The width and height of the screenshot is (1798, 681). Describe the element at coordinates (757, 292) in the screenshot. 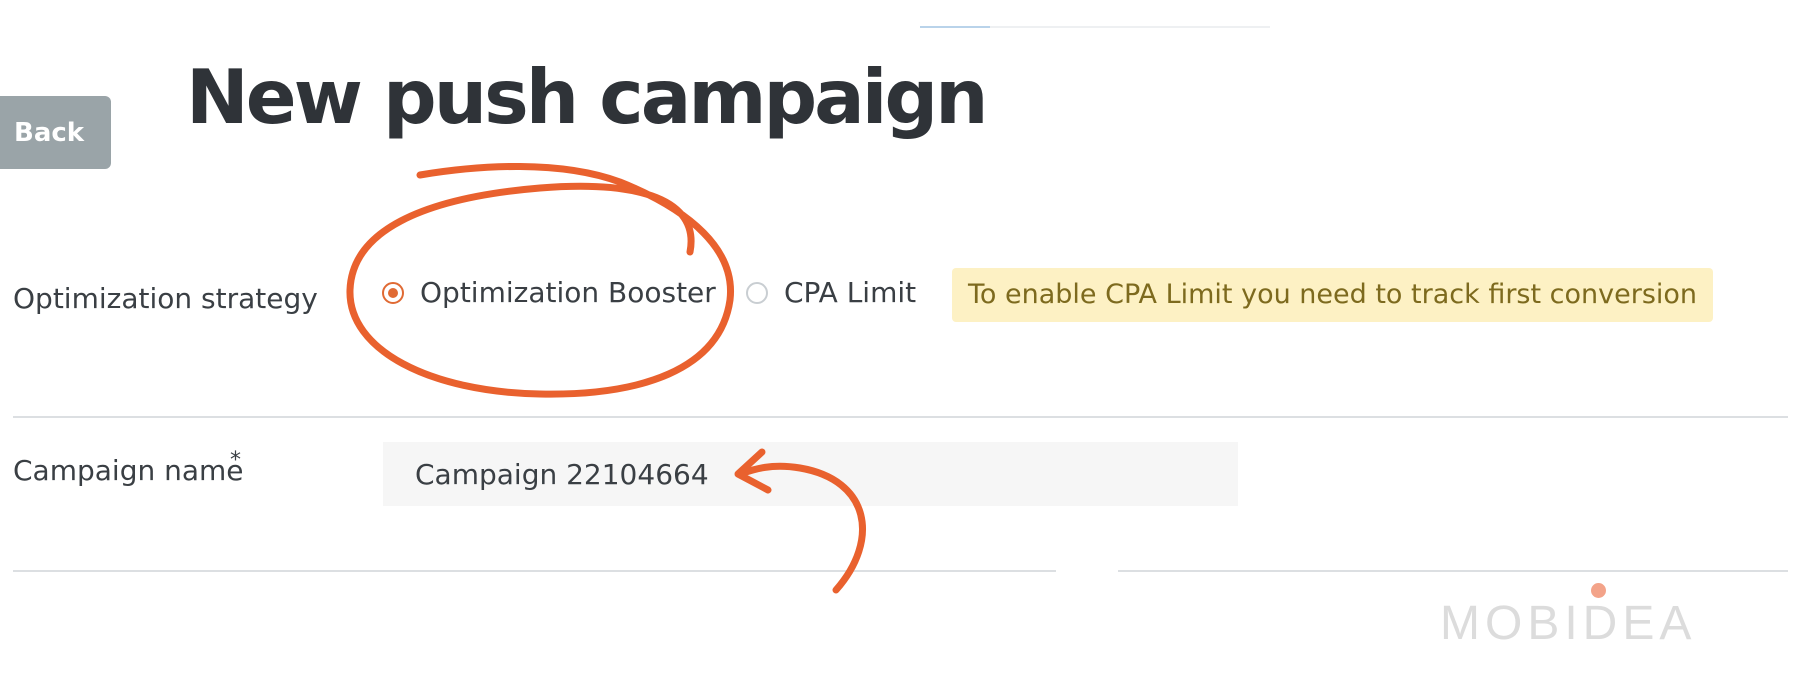

I see `radio-unselected-icon` at that location.